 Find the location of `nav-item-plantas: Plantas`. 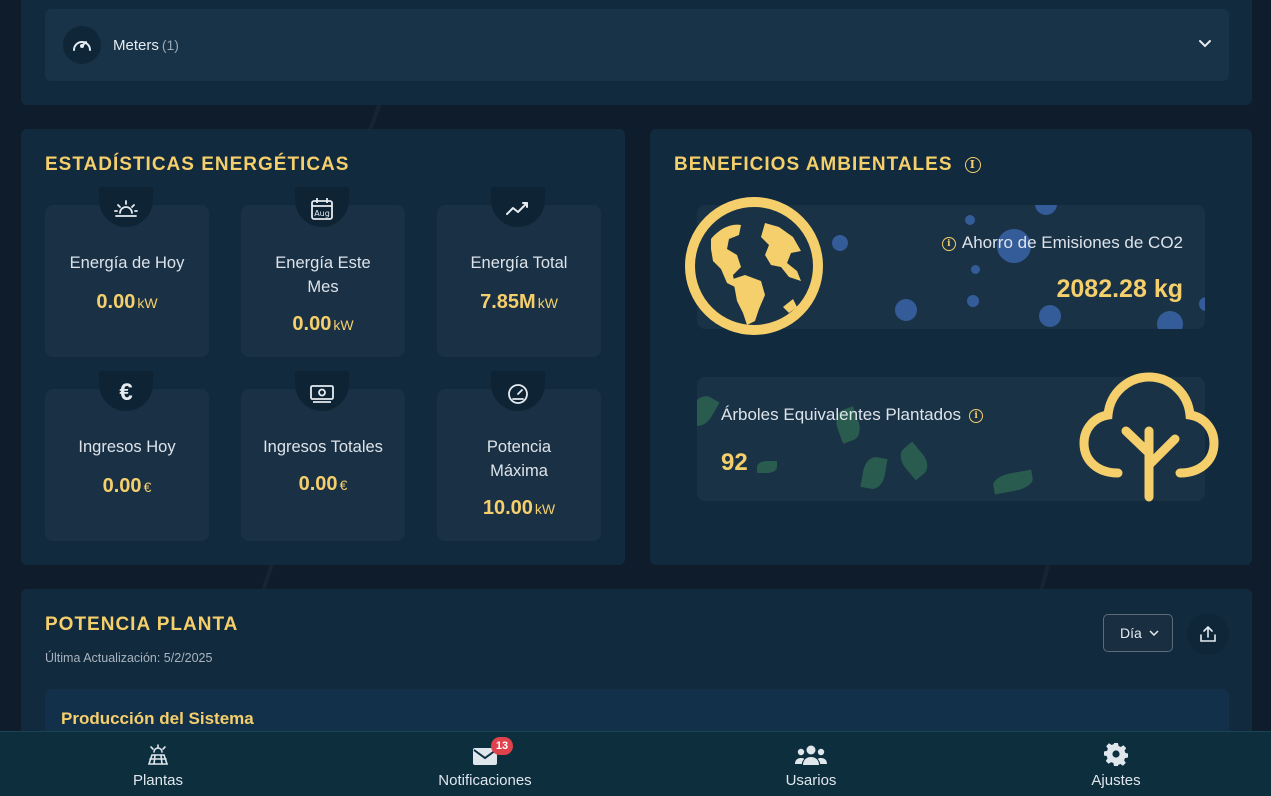

nav-item-plantas: Plantas is located at coordinates (158, 764).